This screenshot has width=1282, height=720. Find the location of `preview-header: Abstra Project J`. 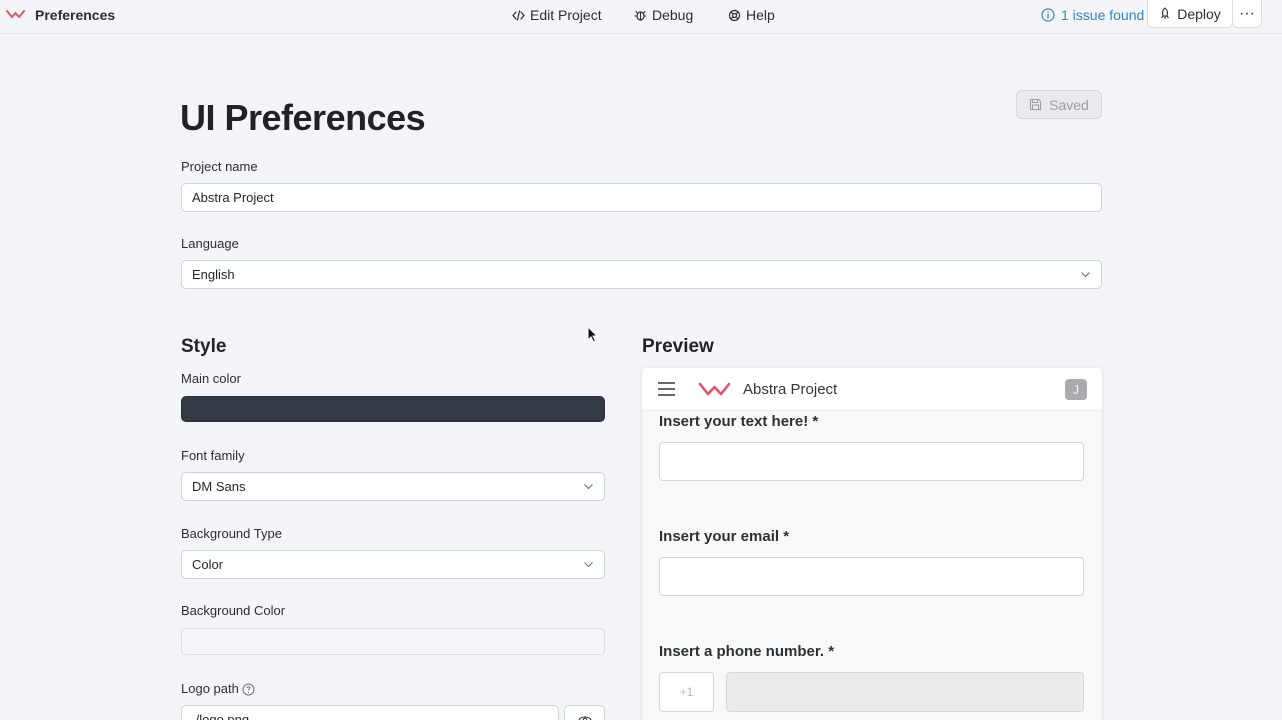

preview-header: Abstra Project J is located at coordinates (872, 389).